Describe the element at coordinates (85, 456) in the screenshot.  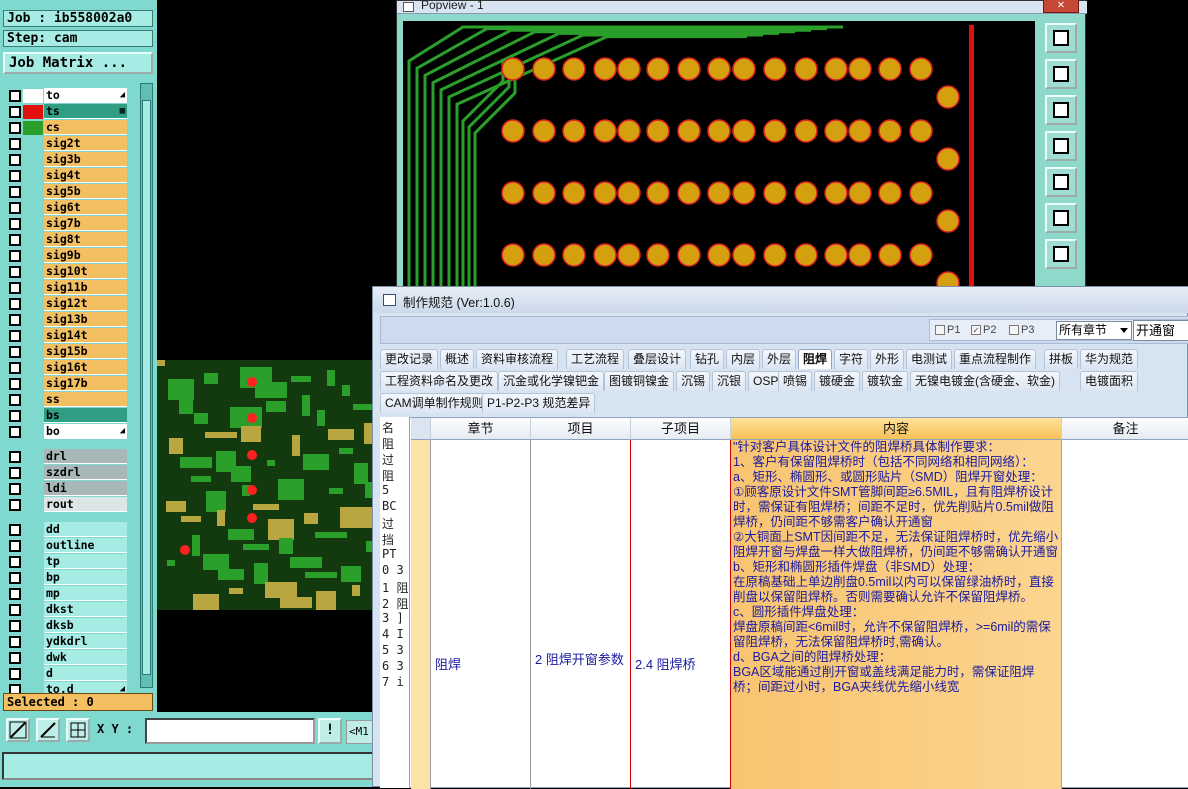
I see `layer-name: drl` at that location.